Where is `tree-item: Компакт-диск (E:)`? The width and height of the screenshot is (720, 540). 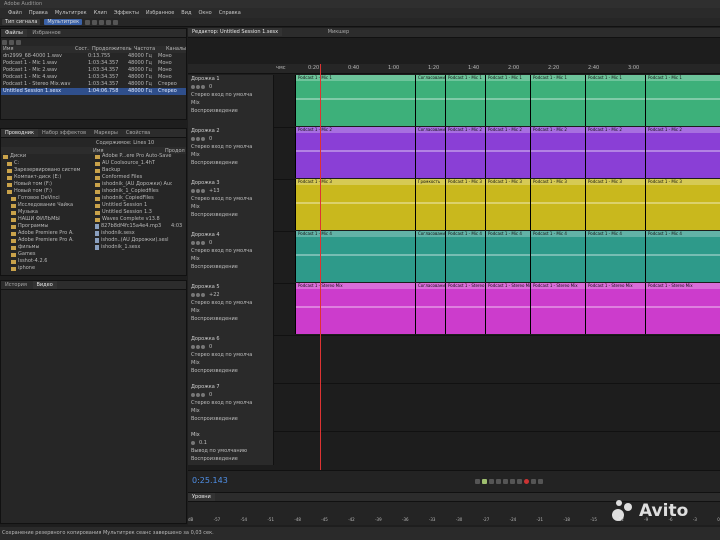
tree-item: Компакт-диск (E:) is located at coordinates (46, 177).